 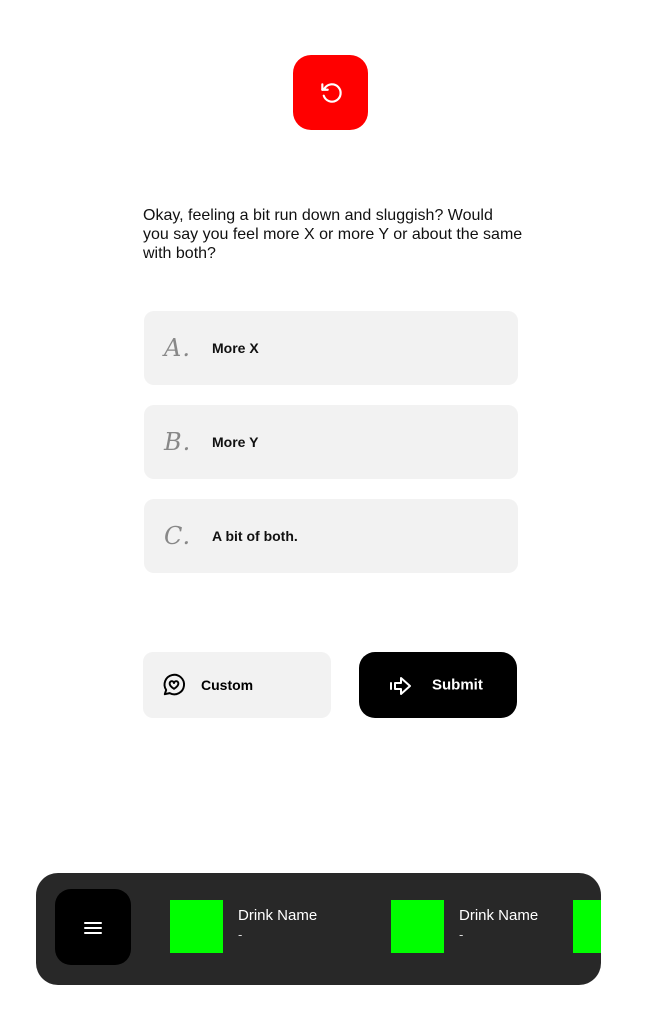 What do you see at coordinates (235, 348) in the screenshot?
I see `option-label: More X` at bounding box center [235, 348].